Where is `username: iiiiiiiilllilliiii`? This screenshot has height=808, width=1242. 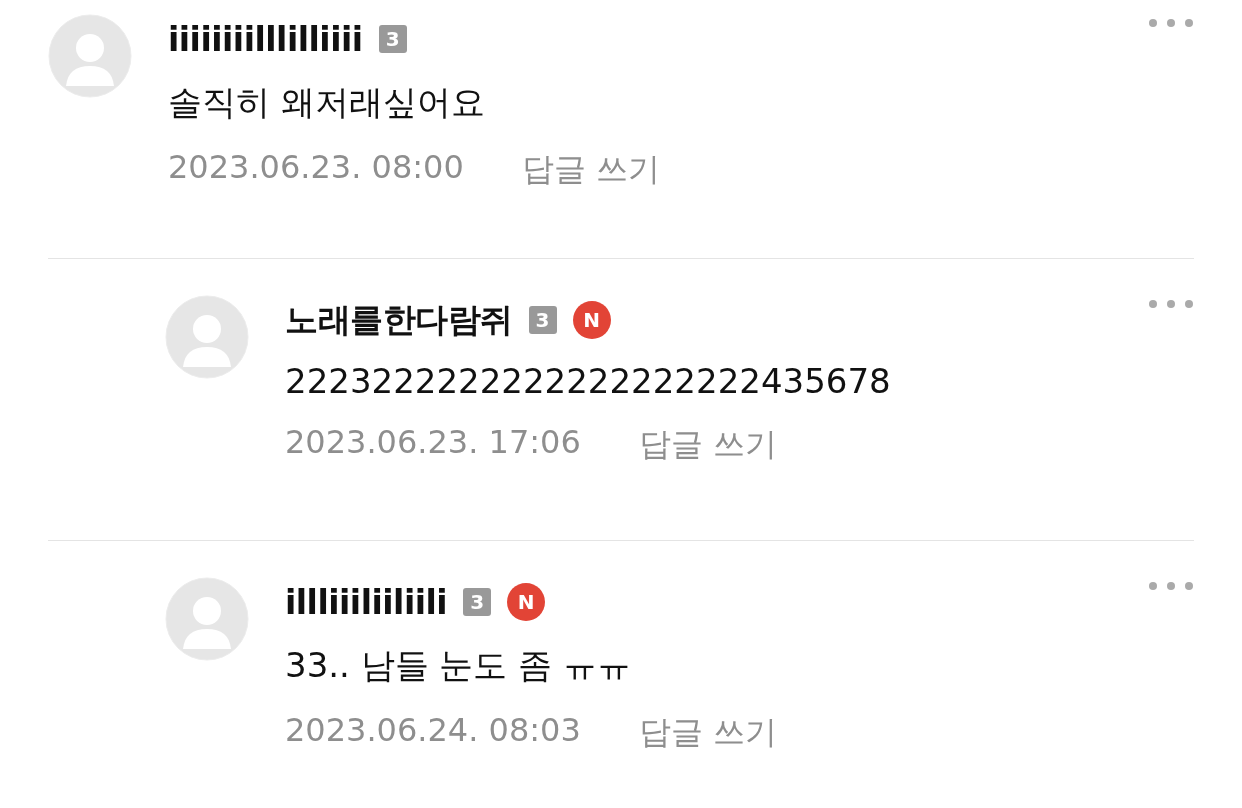 username: iiiiiiiilllilliiii is located at coordinates (265, 39).